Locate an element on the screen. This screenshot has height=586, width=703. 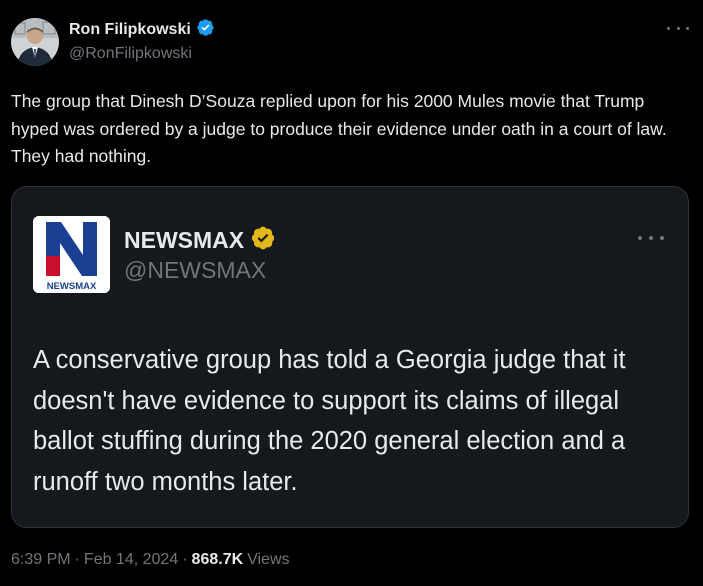
quote-more-options-icon is located at coordinates (651, 238).